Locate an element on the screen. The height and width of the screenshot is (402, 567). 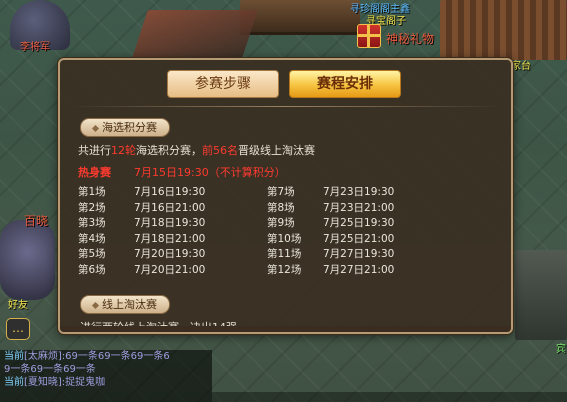
npc-name-yard: 家台 is located at coordinates (521, 64).